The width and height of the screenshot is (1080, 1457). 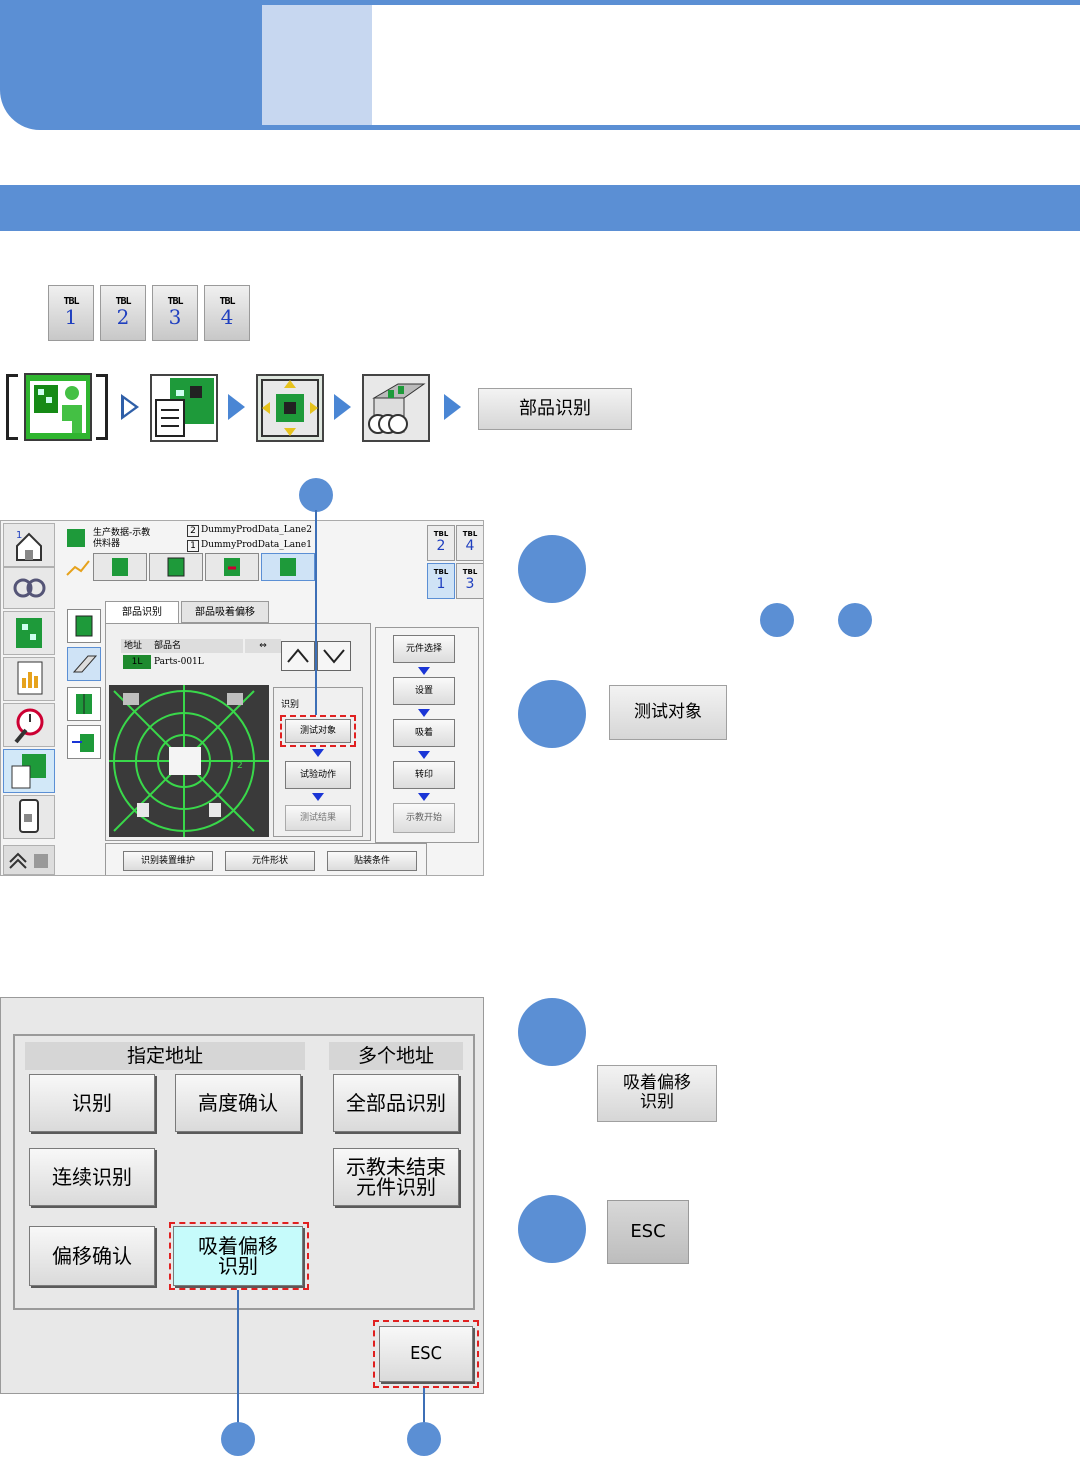 What do you see at coordinates (78, 567) in the screenshot?
I see `graph-icon` at bounding box center [78, 567].